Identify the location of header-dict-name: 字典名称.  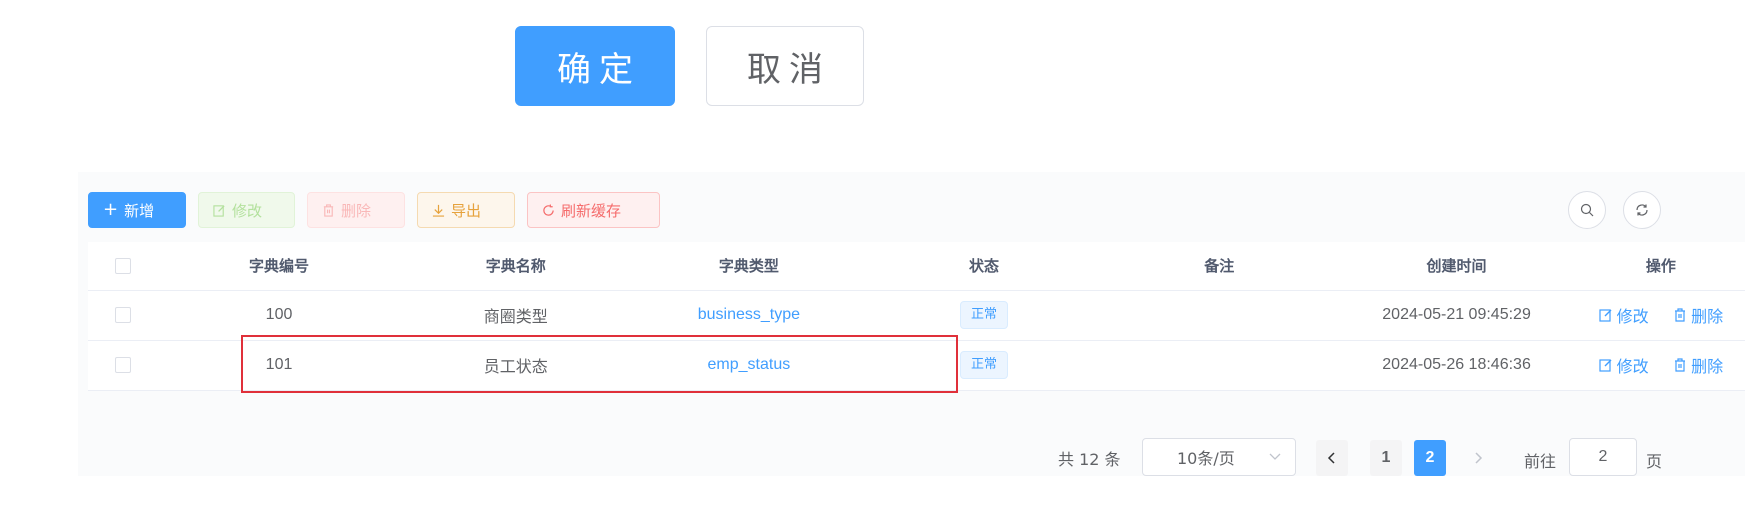
(515, 266).